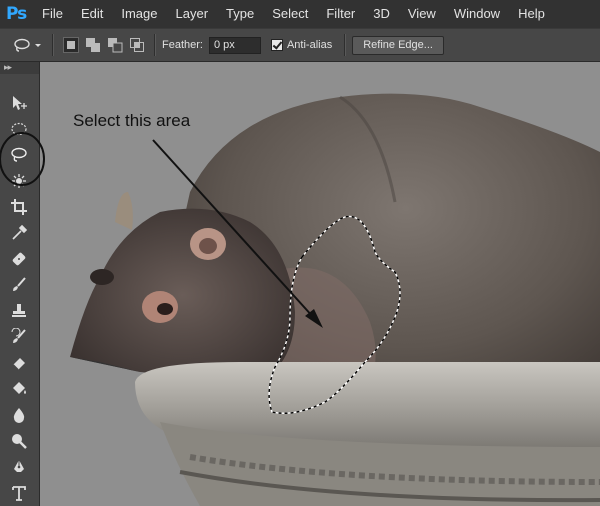 The image size is (600, 506). I want to click on panel-grip-icon: ▸▸, so click(19, 68).